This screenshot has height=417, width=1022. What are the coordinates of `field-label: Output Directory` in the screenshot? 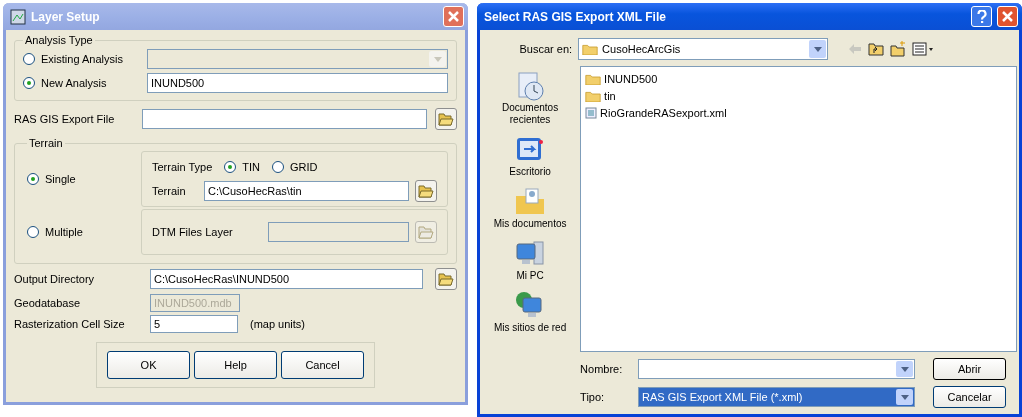 It's located at (55, 279).